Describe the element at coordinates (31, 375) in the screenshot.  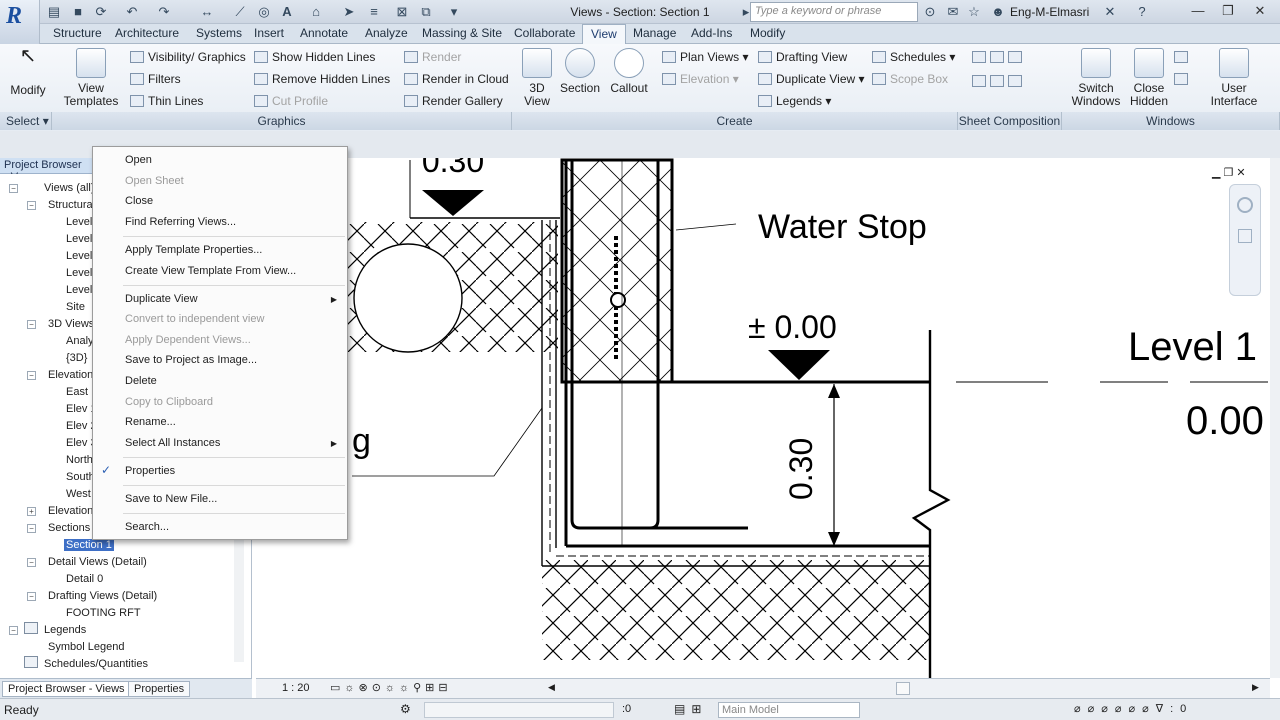
I see `collapse-elevations-icon: −` at that location.